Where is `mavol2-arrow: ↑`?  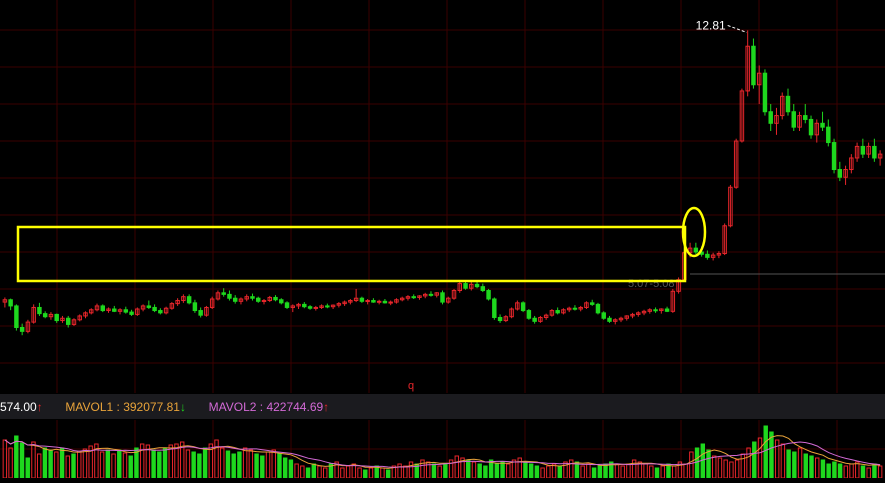 mavol2-arrow: ↑ is located at coordinates (326, 407).